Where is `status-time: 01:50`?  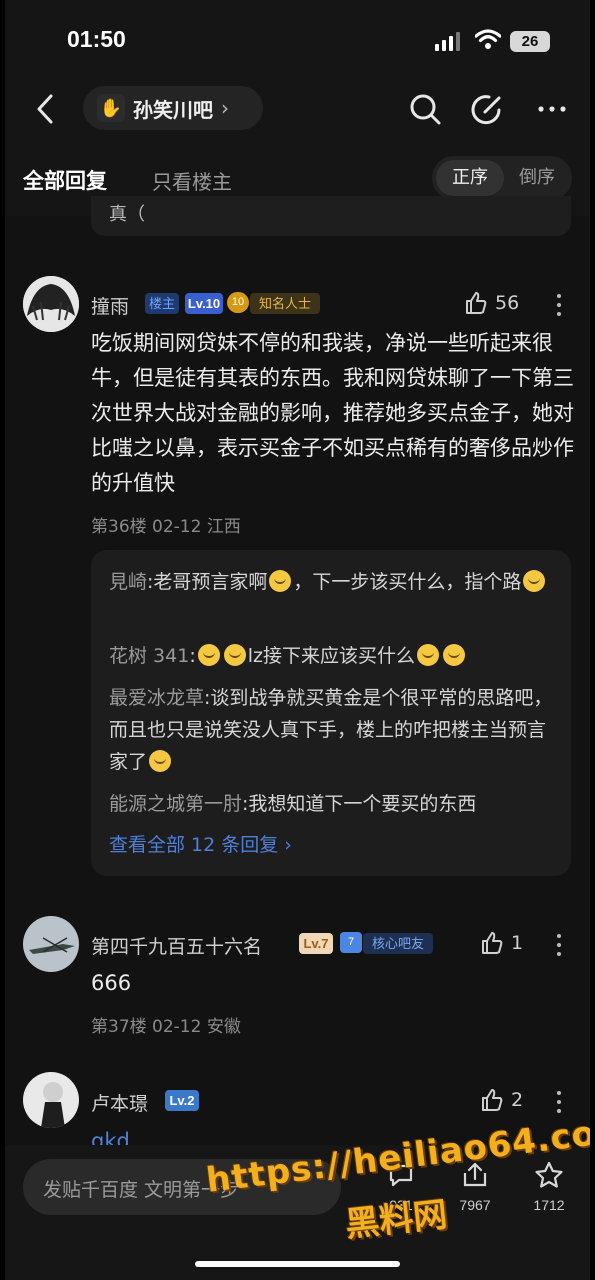 status-time: 01:50 is located at coordinates (96, 39).